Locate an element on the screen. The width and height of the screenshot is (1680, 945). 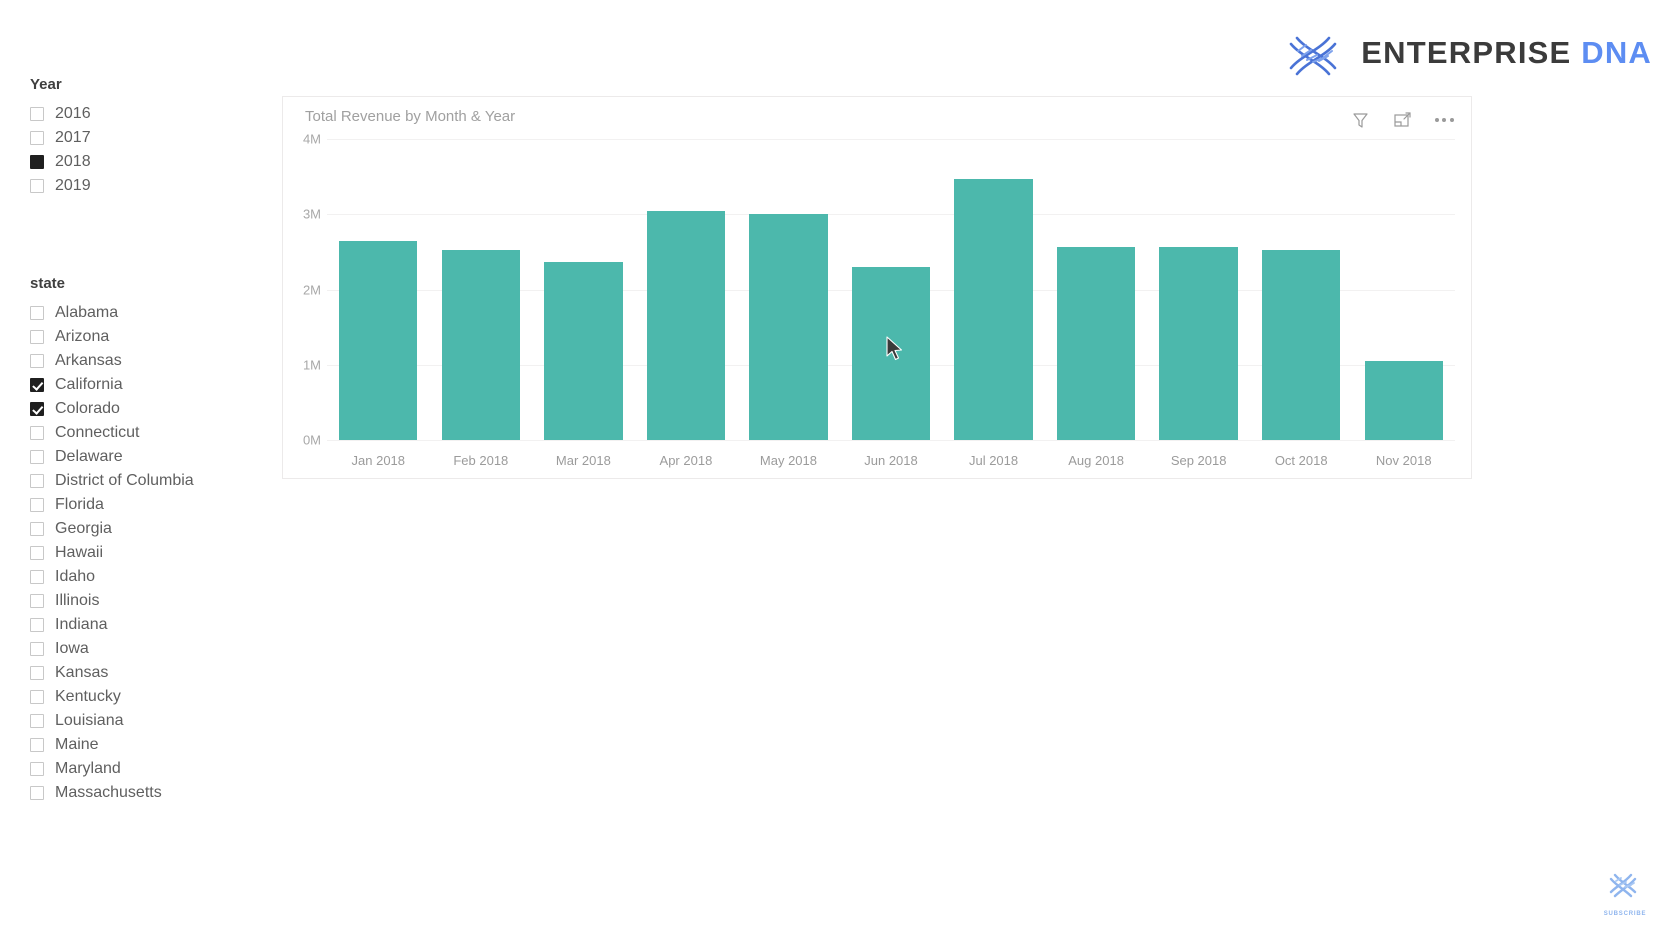
state-item-florida: Florida is located at coordinates (112, 505).